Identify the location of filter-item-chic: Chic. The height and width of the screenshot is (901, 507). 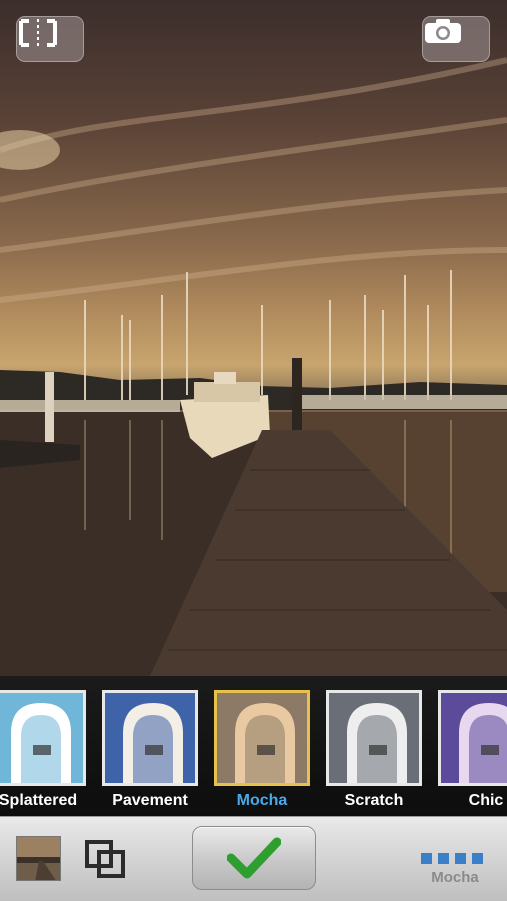
(472, 752).